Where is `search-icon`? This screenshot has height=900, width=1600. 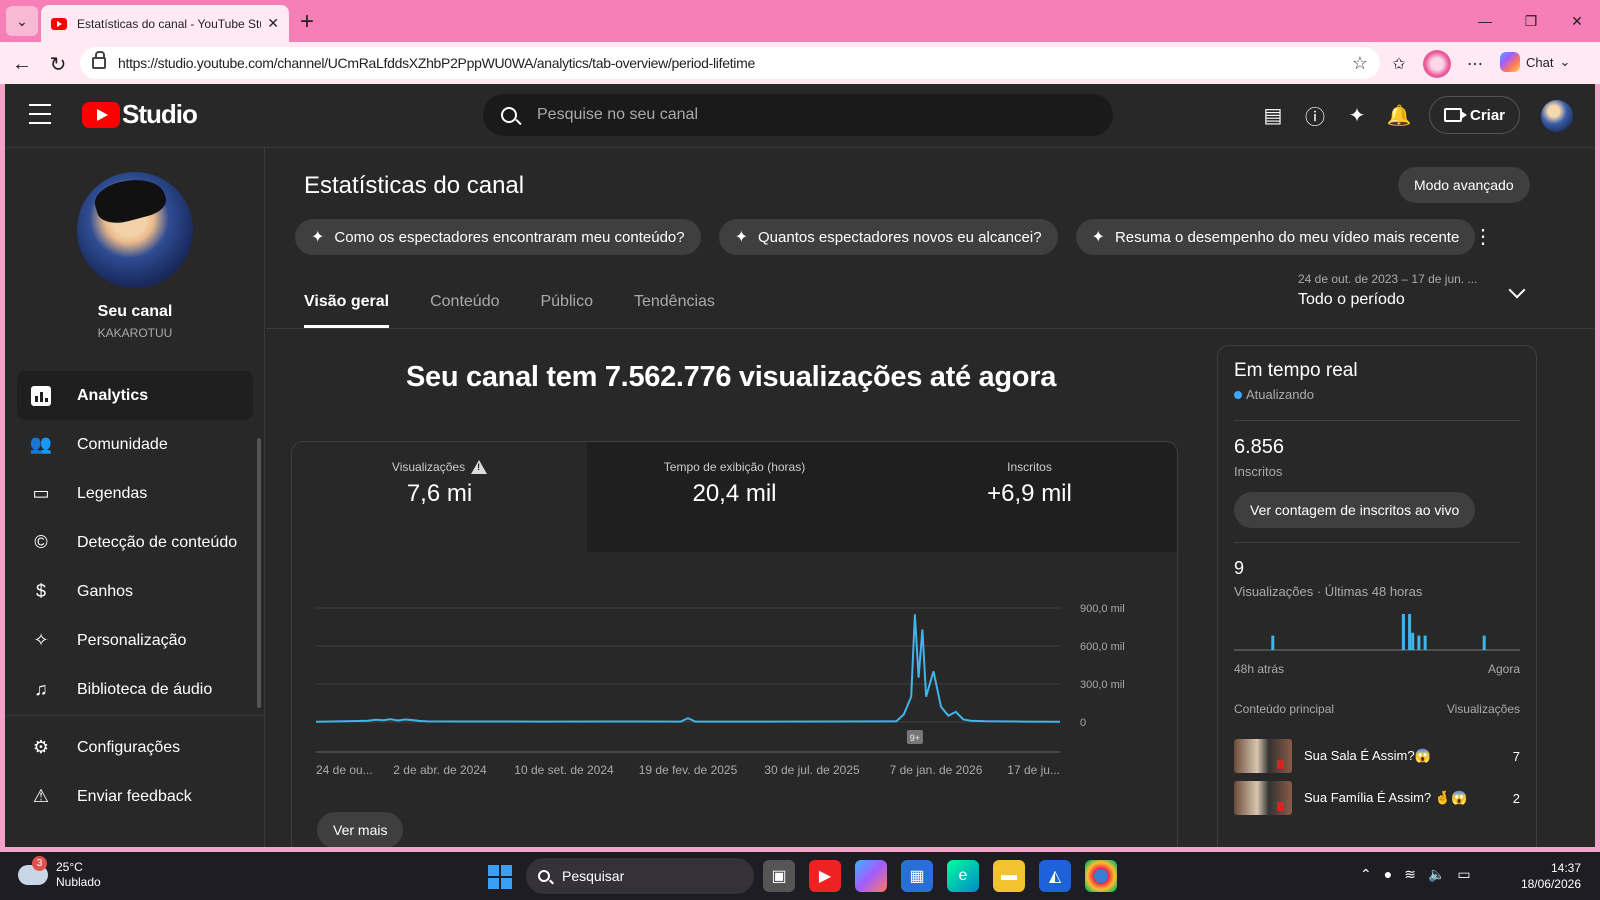 search-icon is located at coordinates (509, 115).